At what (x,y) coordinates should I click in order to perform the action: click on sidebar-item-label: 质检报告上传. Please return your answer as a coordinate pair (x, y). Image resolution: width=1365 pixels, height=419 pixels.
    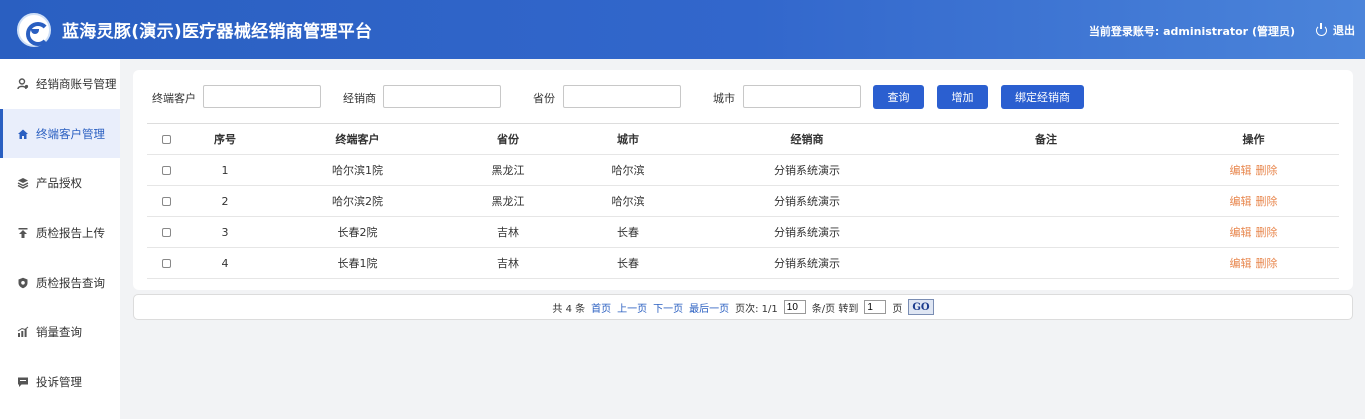
    Looking at the image, I should click on (70, 232).